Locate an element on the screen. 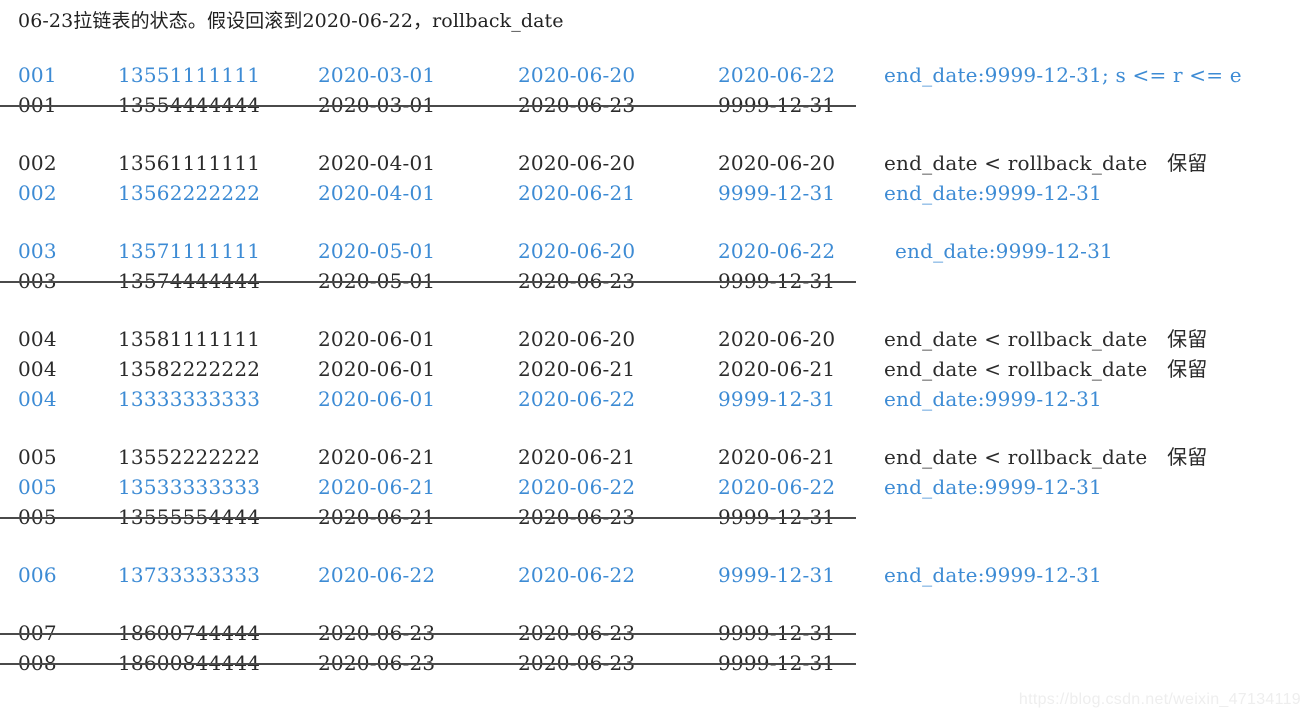 Image resolution: width=1311 pixels, height=715 pixels. cell-phone: 13733333333 is located at coordinates (189, 575).